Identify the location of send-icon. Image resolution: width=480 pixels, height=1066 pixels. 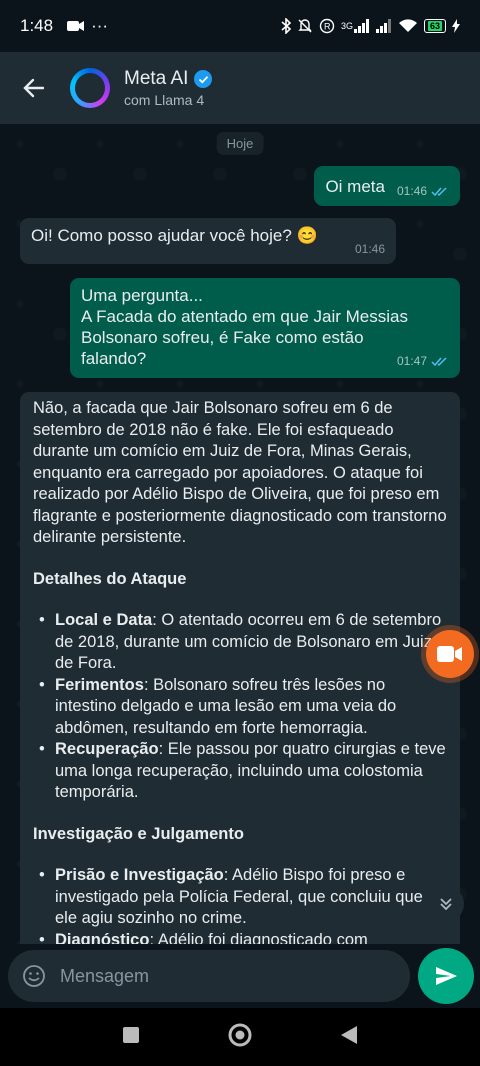
(446, 976).